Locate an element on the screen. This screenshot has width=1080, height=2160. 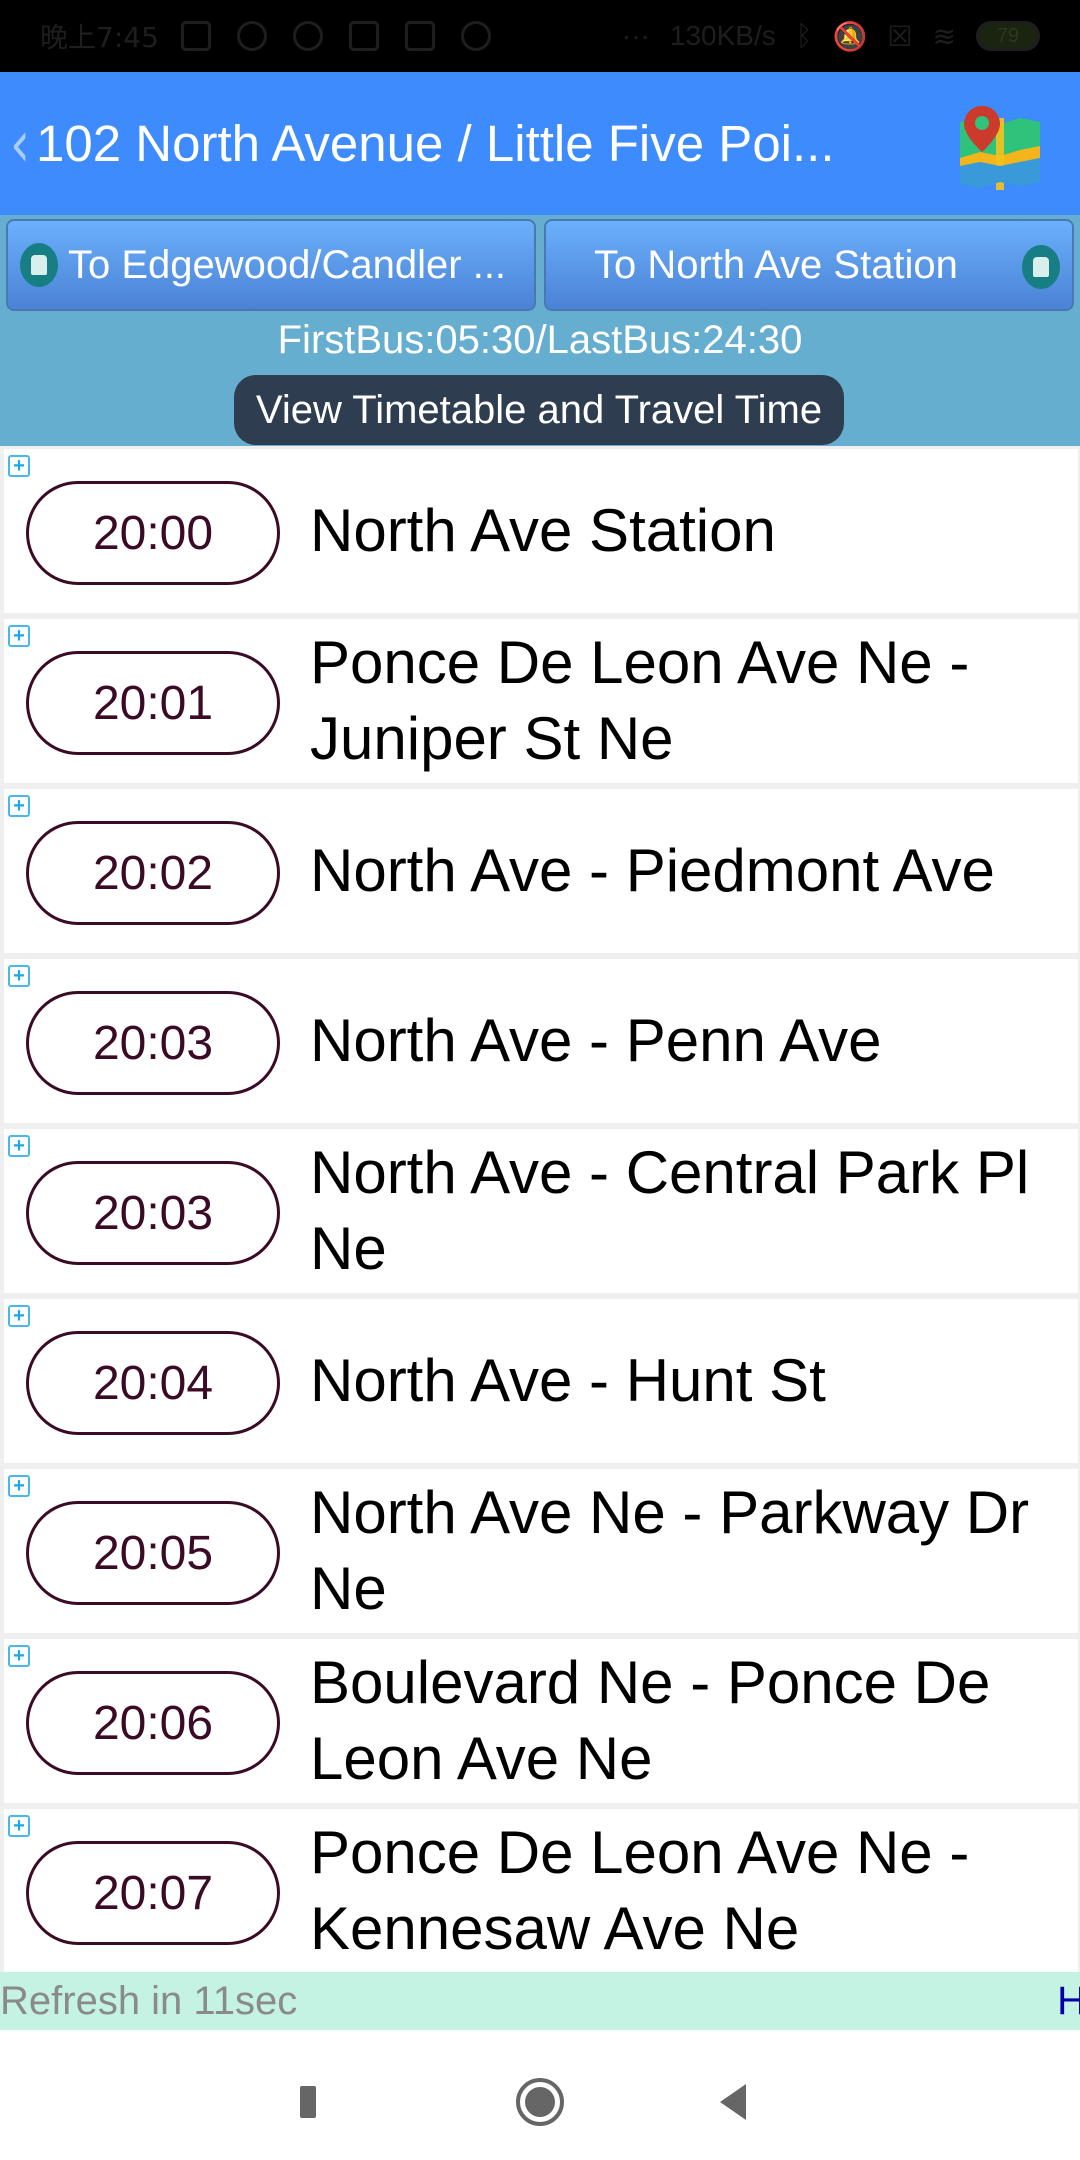
status-right: ··· 130KB/s ᛒ 🔕 ☒ ≋ 79 is located at coordinates (831, 36).